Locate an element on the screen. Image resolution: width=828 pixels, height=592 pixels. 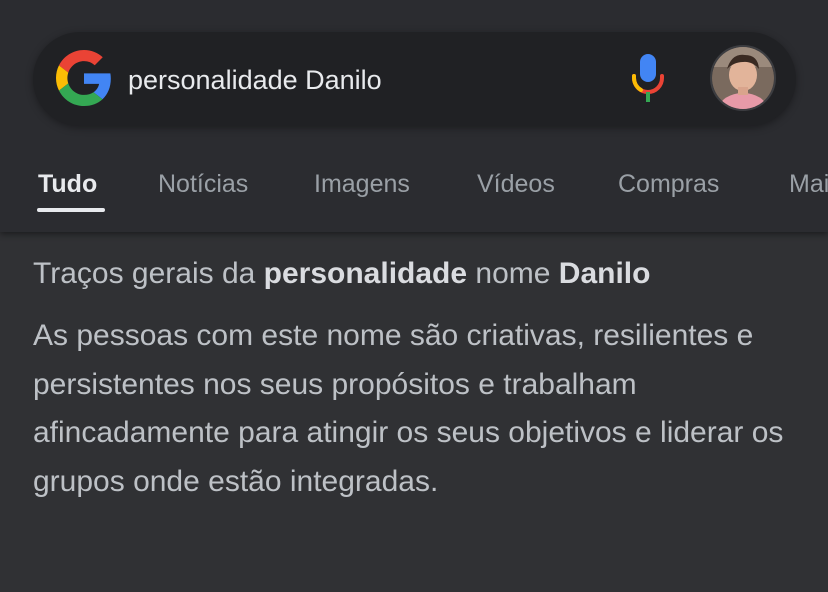
user-avatar is located at coordinates (743, 78).